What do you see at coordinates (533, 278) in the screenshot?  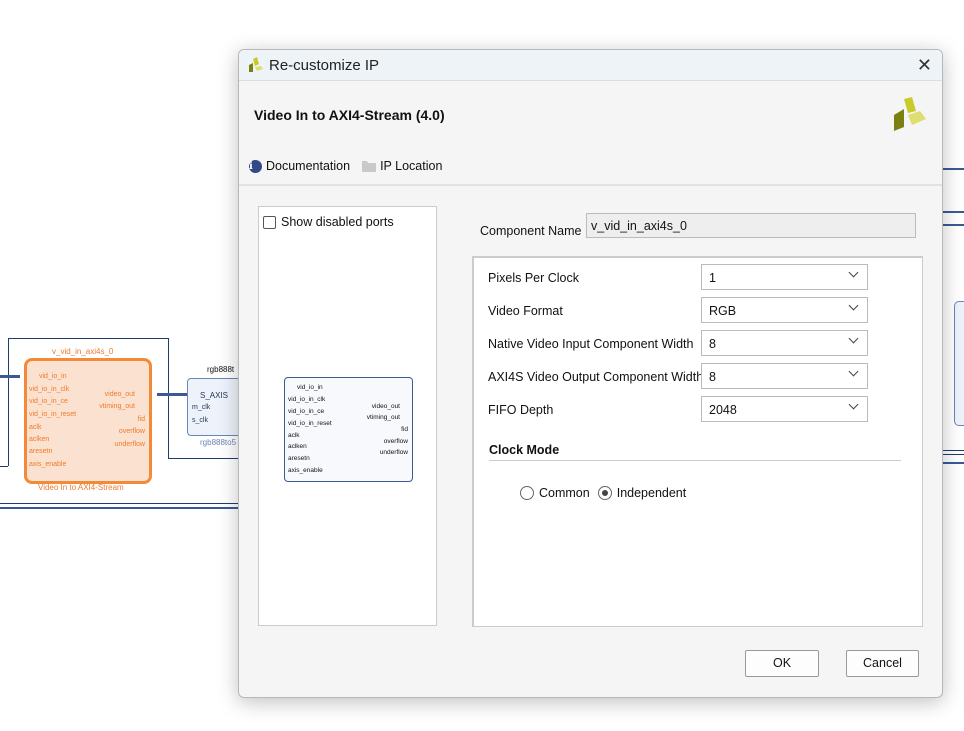 I see `param-label: Pixels Per Clock` at bounding box center [533, 278].